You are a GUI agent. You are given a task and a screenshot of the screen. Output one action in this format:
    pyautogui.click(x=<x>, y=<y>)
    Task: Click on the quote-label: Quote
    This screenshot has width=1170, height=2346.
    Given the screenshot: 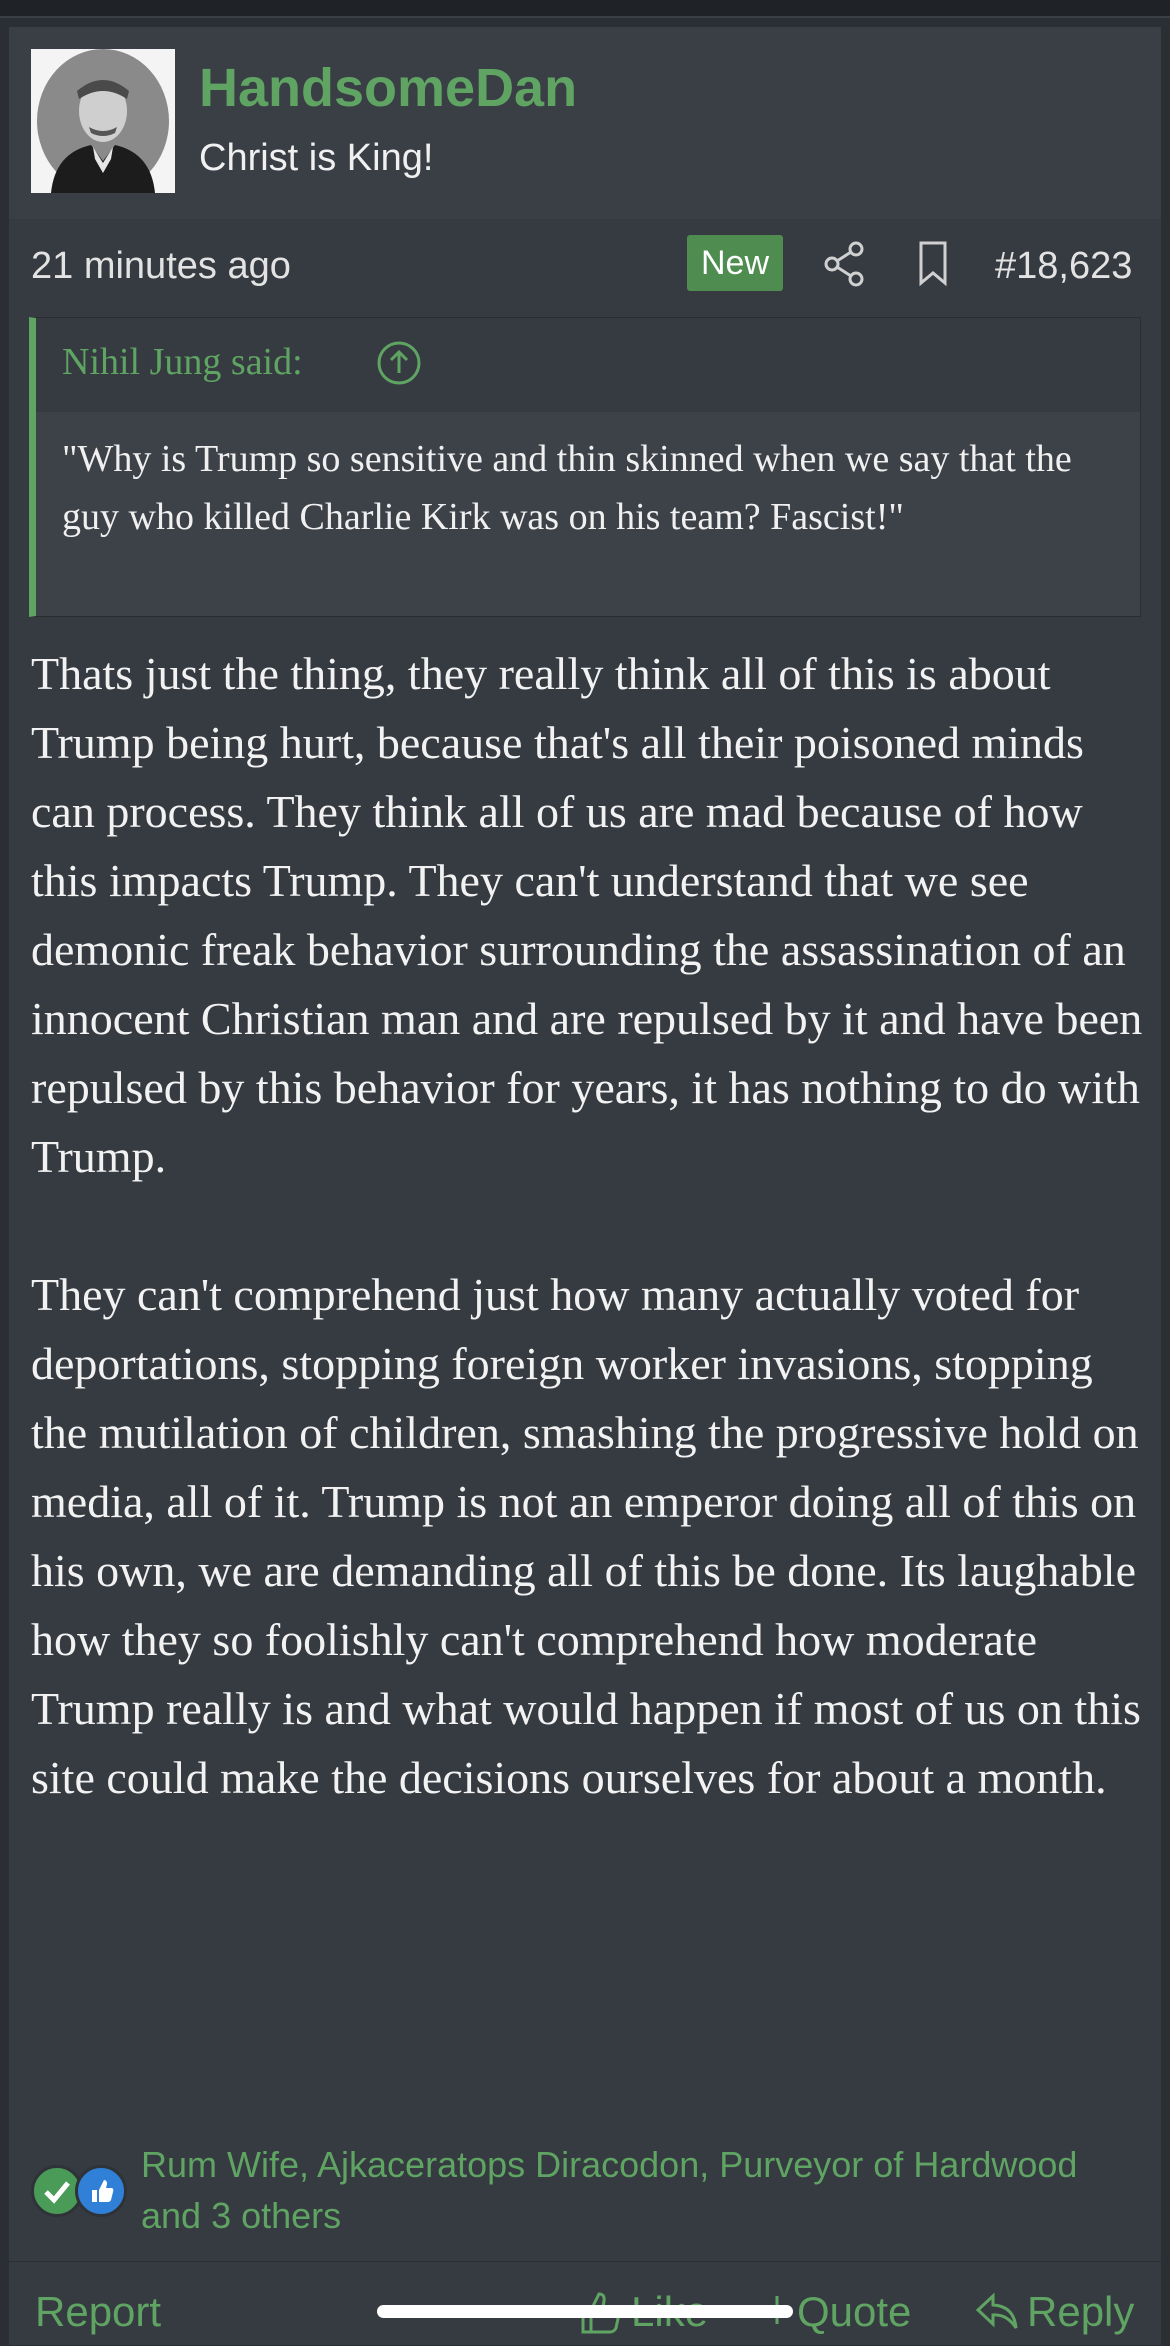 What is the action you would take?
    pyautogui.click(x=854, y=2311)
    